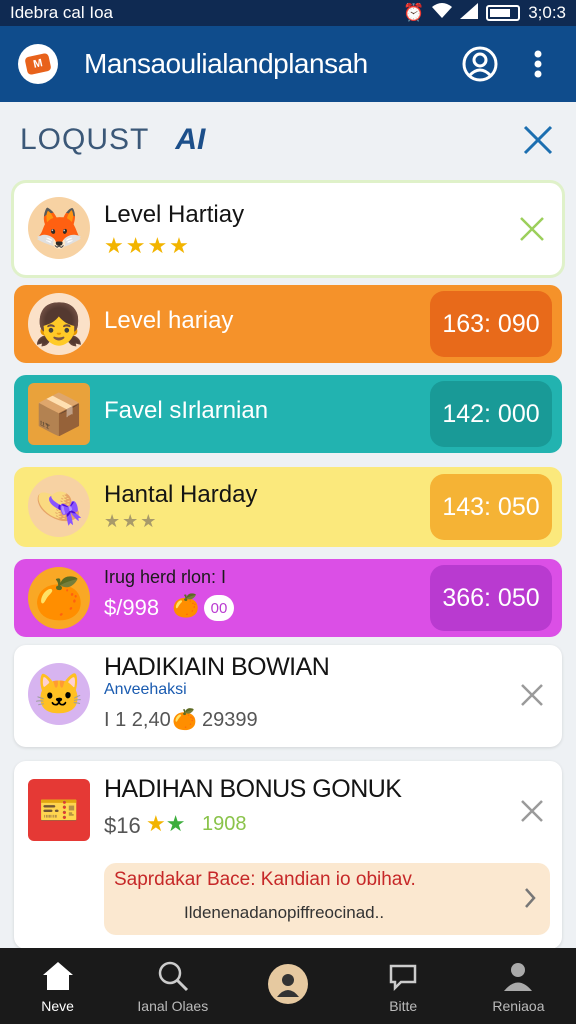  I want to click on item-price: $/998, so click(132, 607).